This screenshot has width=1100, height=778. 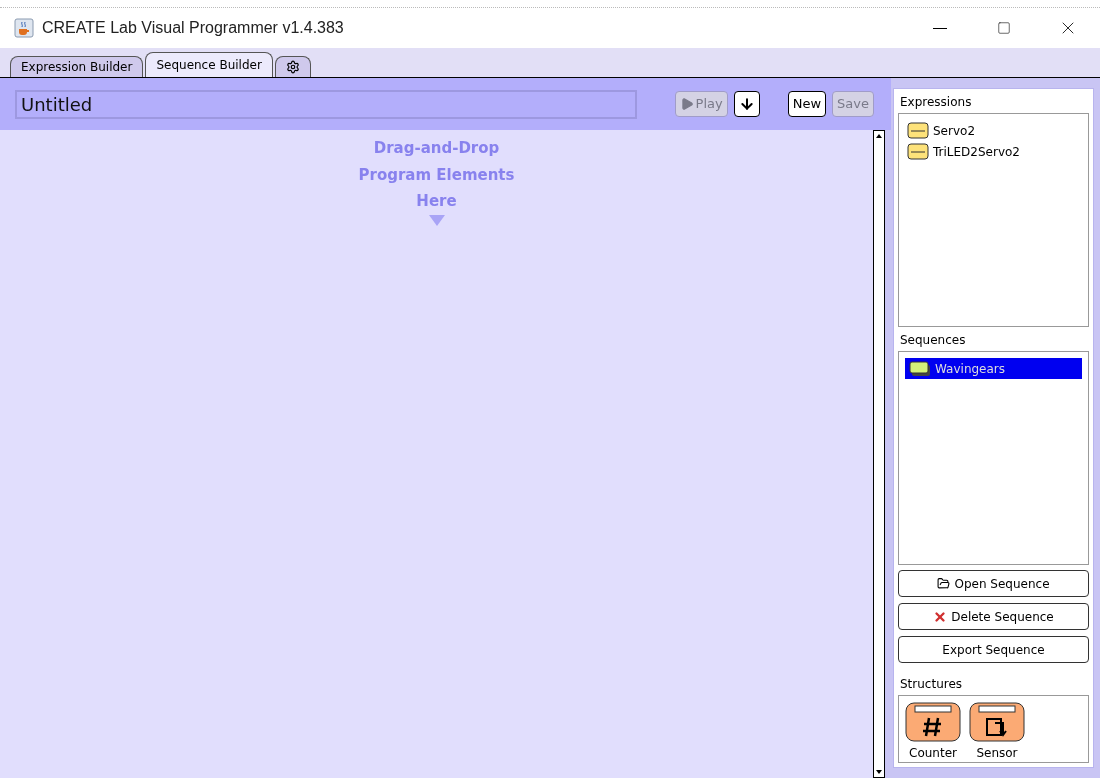 What do you see at coordinates (746, 104) in the screenshot?
I see `download-button` at bounding box center [746, 104].